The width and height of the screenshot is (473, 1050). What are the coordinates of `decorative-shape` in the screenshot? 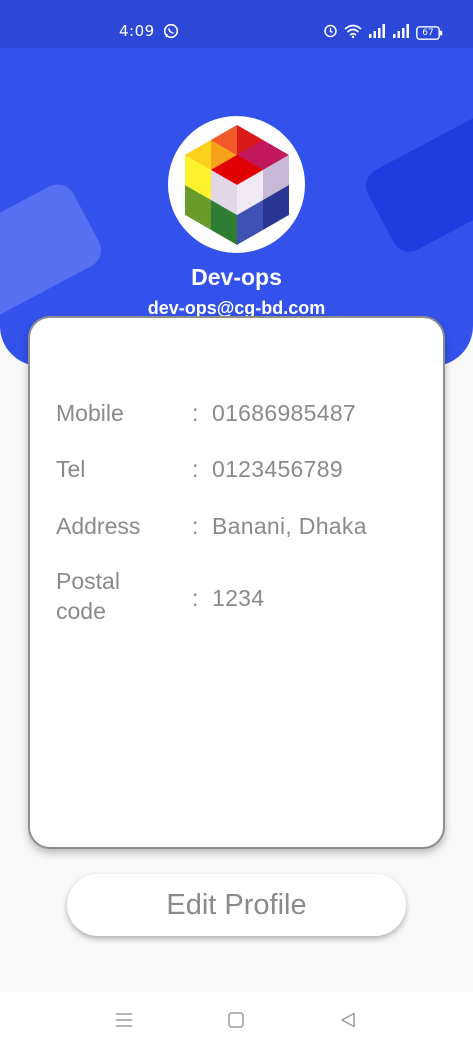 It's located at (416, 183).